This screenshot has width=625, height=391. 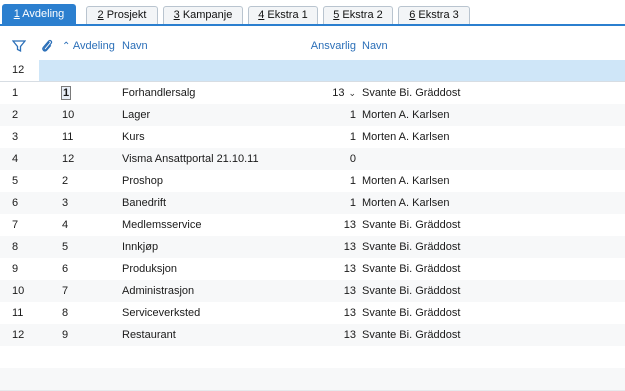 I want to click on row-number: 12, so click(x=18, y=335).